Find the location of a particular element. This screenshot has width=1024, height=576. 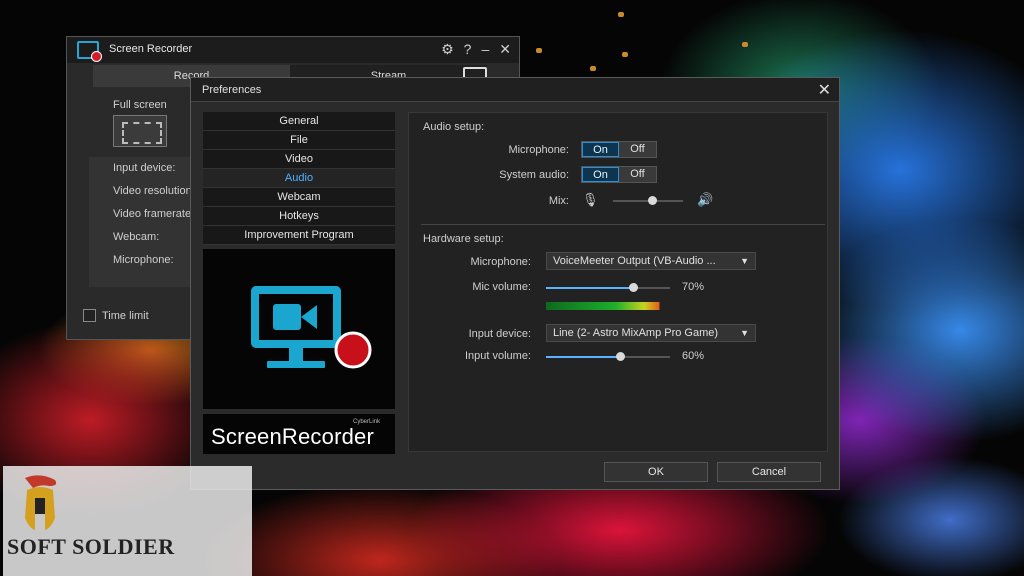

window-title: Screen Recorder is located at coordinates (151, 49).